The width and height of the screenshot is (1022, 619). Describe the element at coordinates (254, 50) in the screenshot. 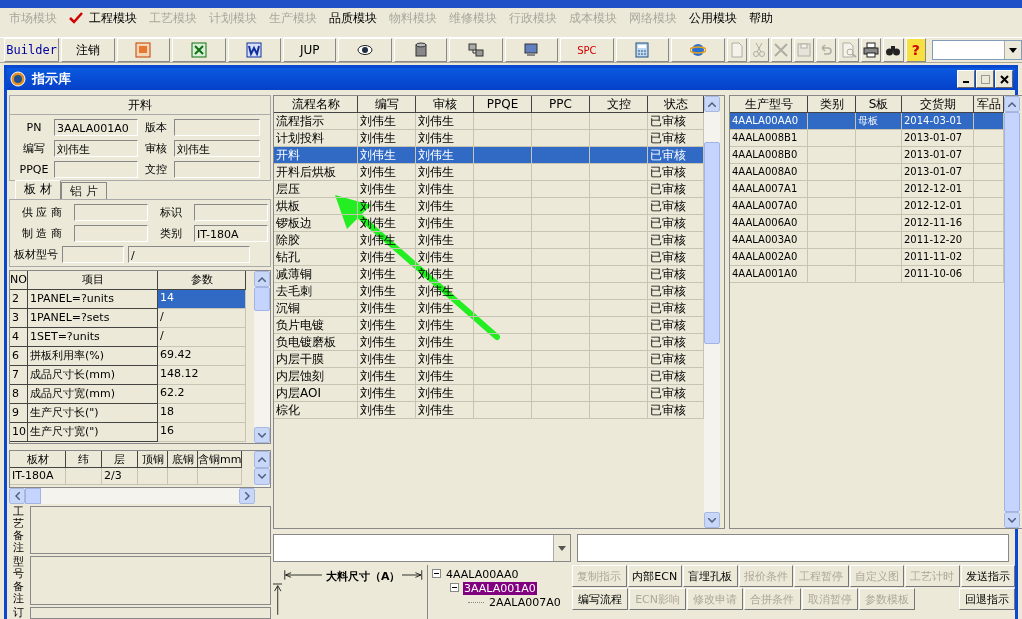

I see `doc-button` at that location.